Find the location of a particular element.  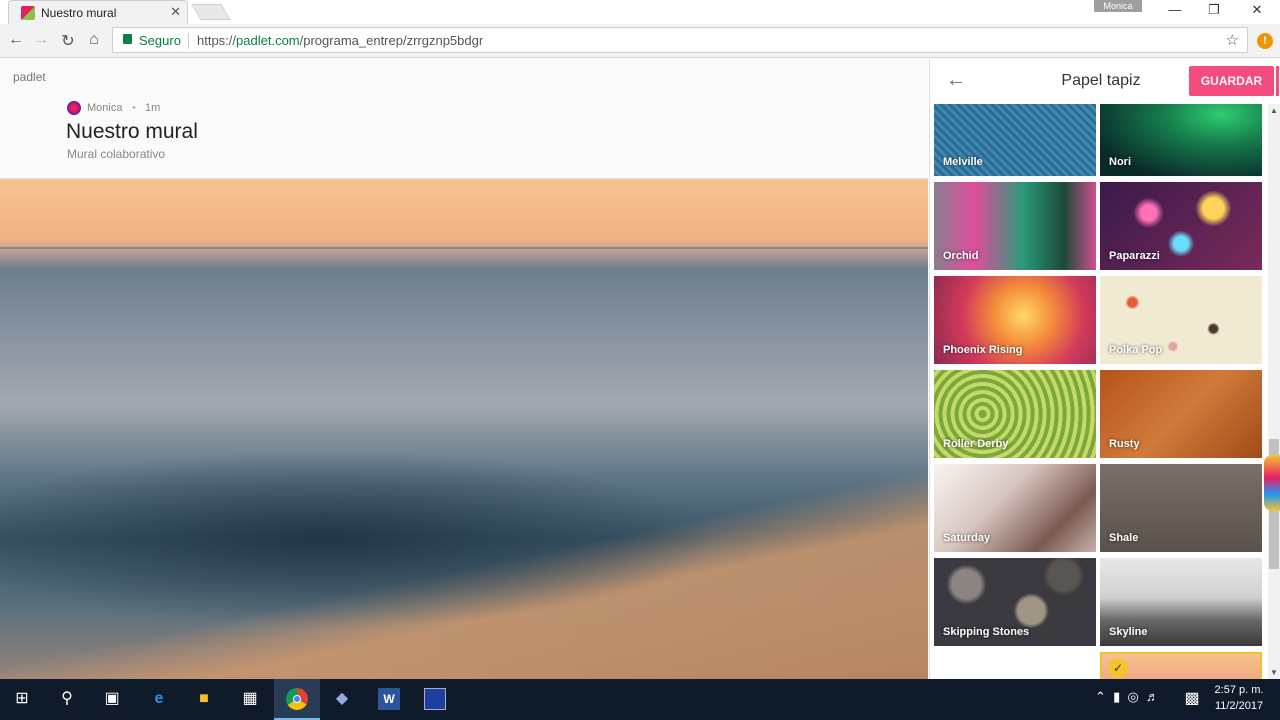

wallpaper-tile: Melville is located at coordinates (1015, 140).